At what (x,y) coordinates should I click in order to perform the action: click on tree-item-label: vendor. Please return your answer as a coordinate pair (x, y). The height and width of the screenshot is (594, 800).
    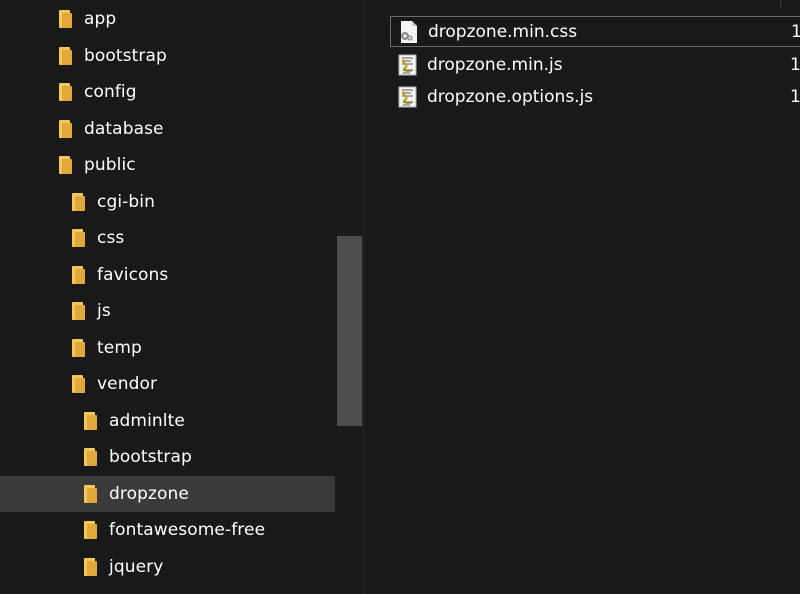
    Looking at the image, I should click on (127, 384).